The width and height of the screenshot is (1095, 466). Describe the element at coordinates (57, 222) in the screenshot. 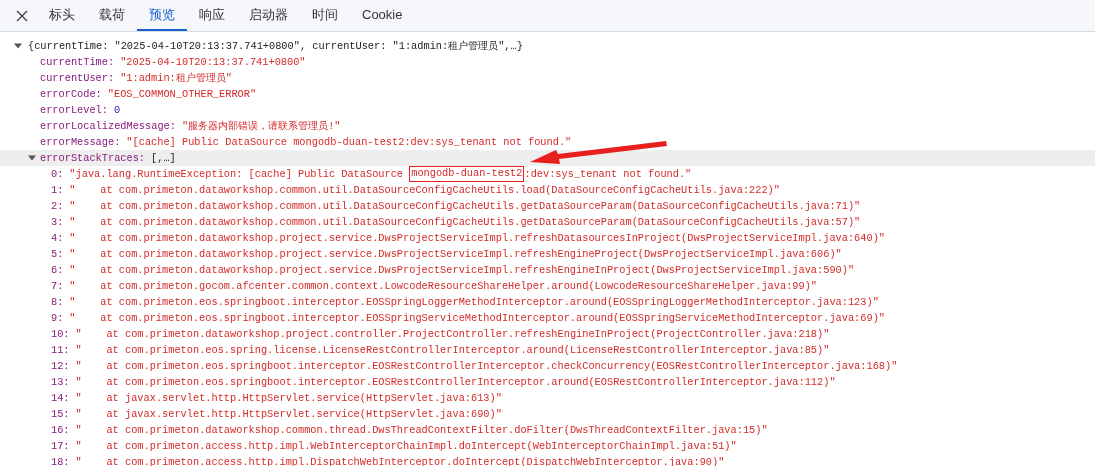

I see `array-index: 3:` at that location.